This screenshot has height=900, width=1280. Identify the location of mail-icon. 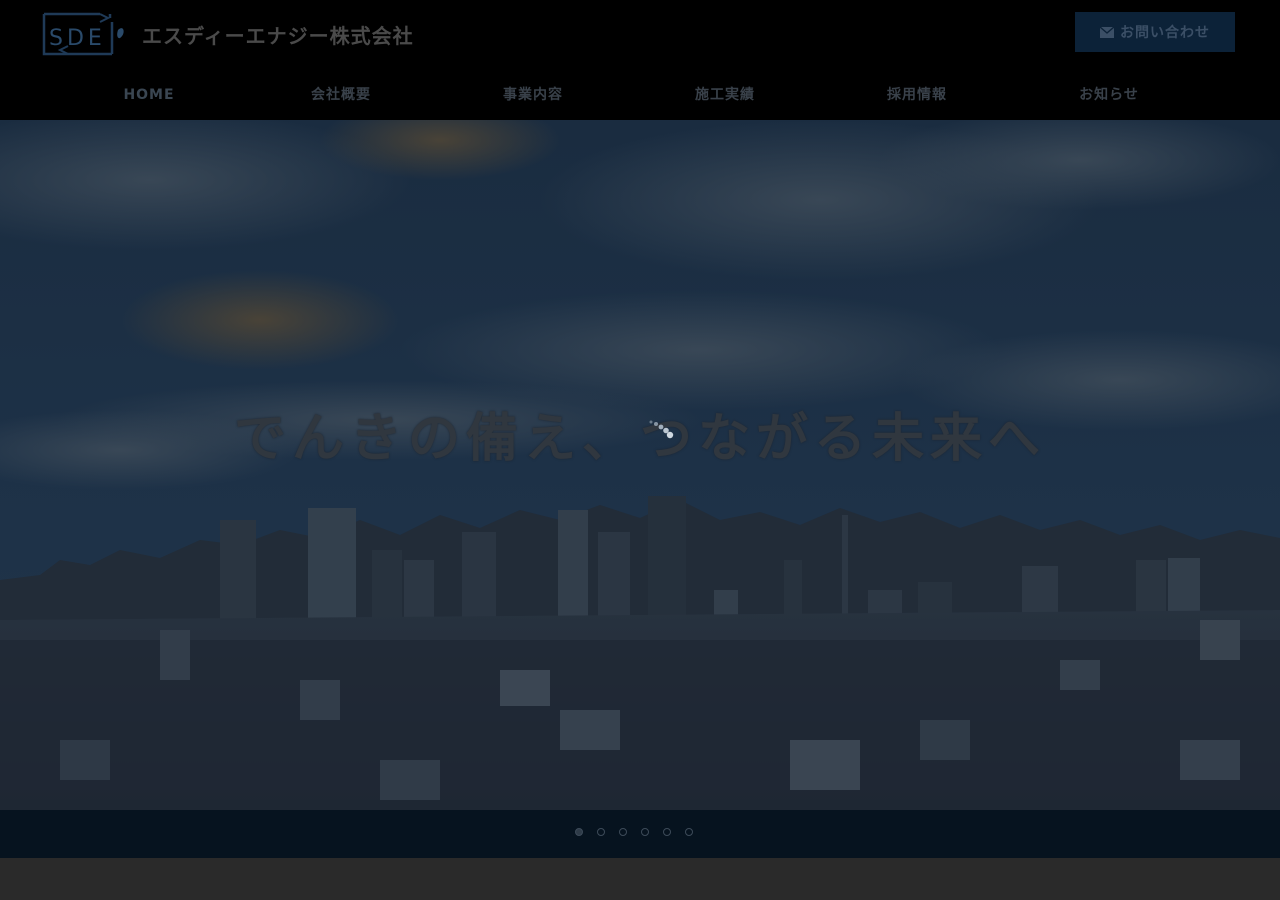
(1107, 32).